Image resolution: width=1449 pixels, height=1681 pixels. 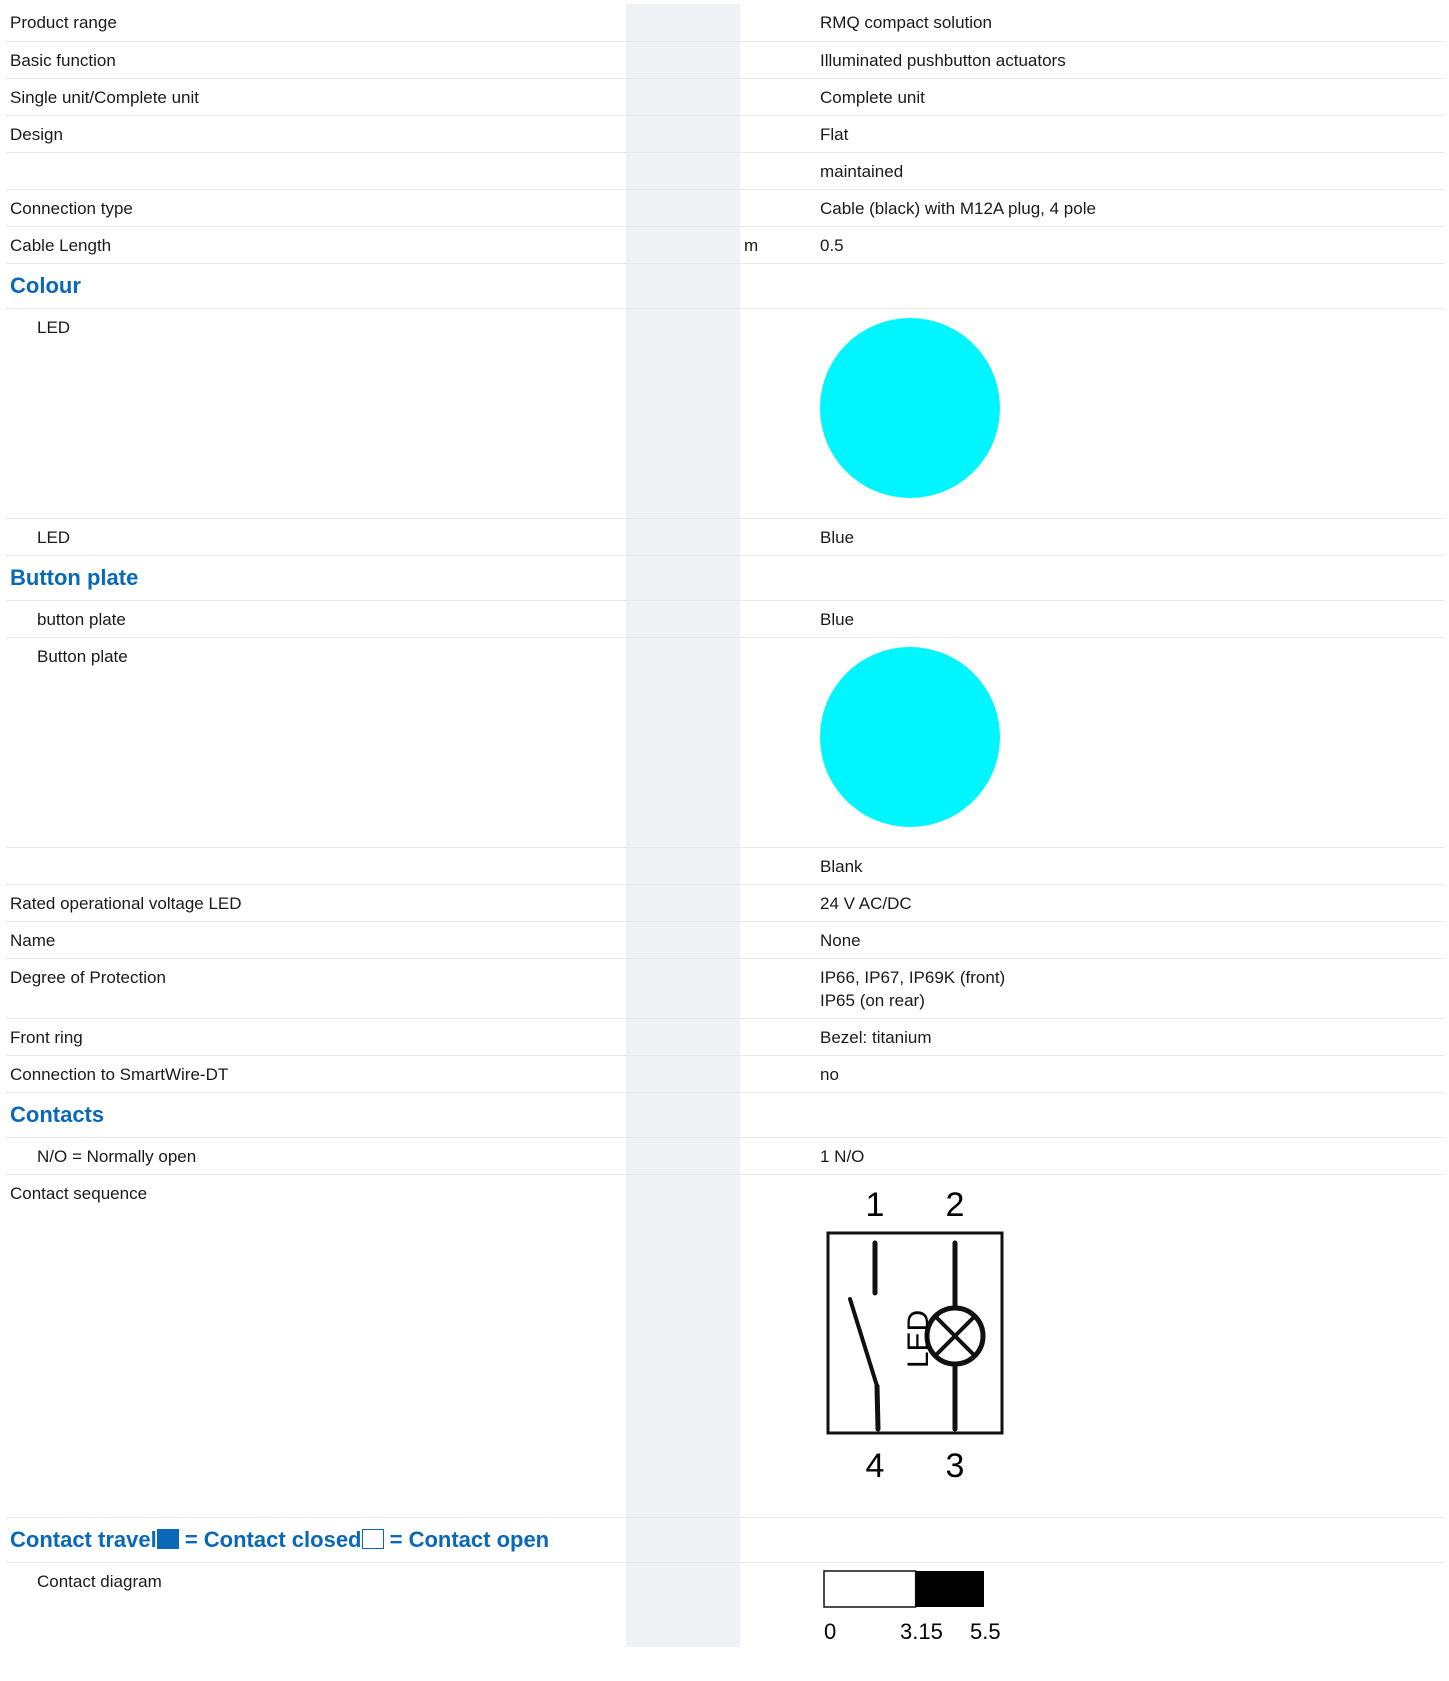 What do you see at coordinates (830, 1631) in the screenshot?
I see `tick-label-0: 0` at bounding box center [830, 1631].